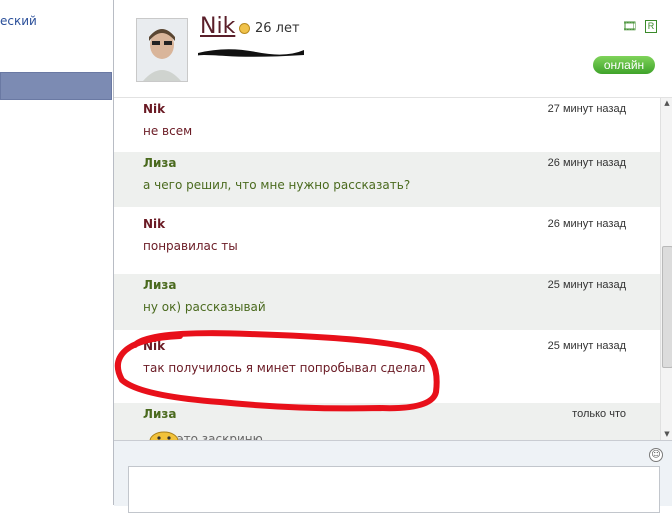  Describe the element at coordinates (624, 65) in the screenshot. I see `status-badge: онлайн` at that location.